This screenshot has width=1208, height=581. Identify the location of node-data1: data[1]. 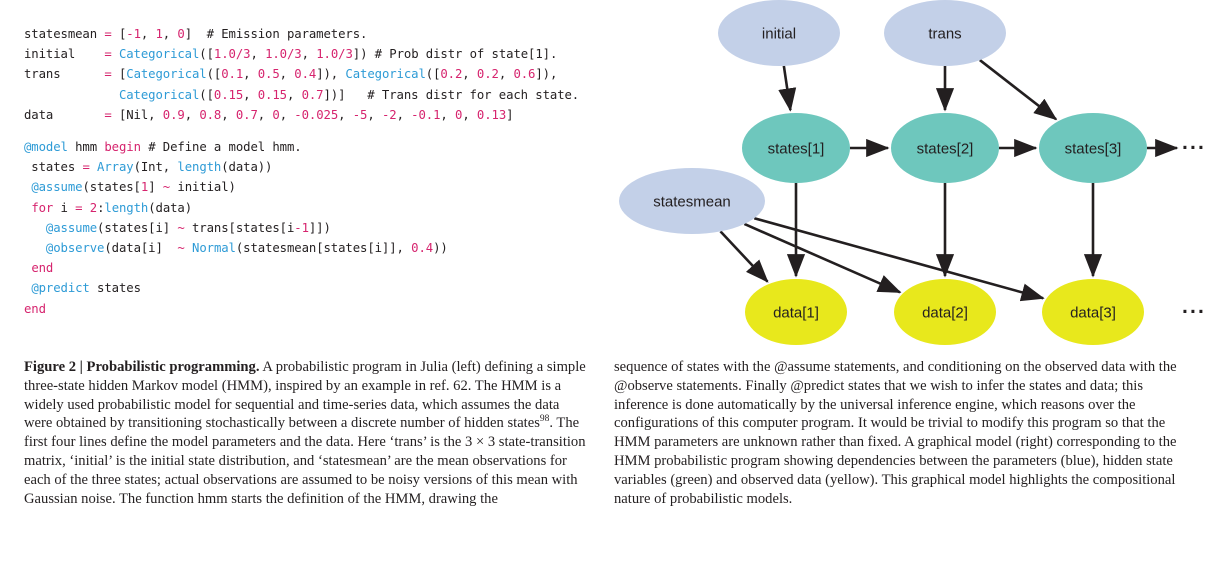
(796, 312).